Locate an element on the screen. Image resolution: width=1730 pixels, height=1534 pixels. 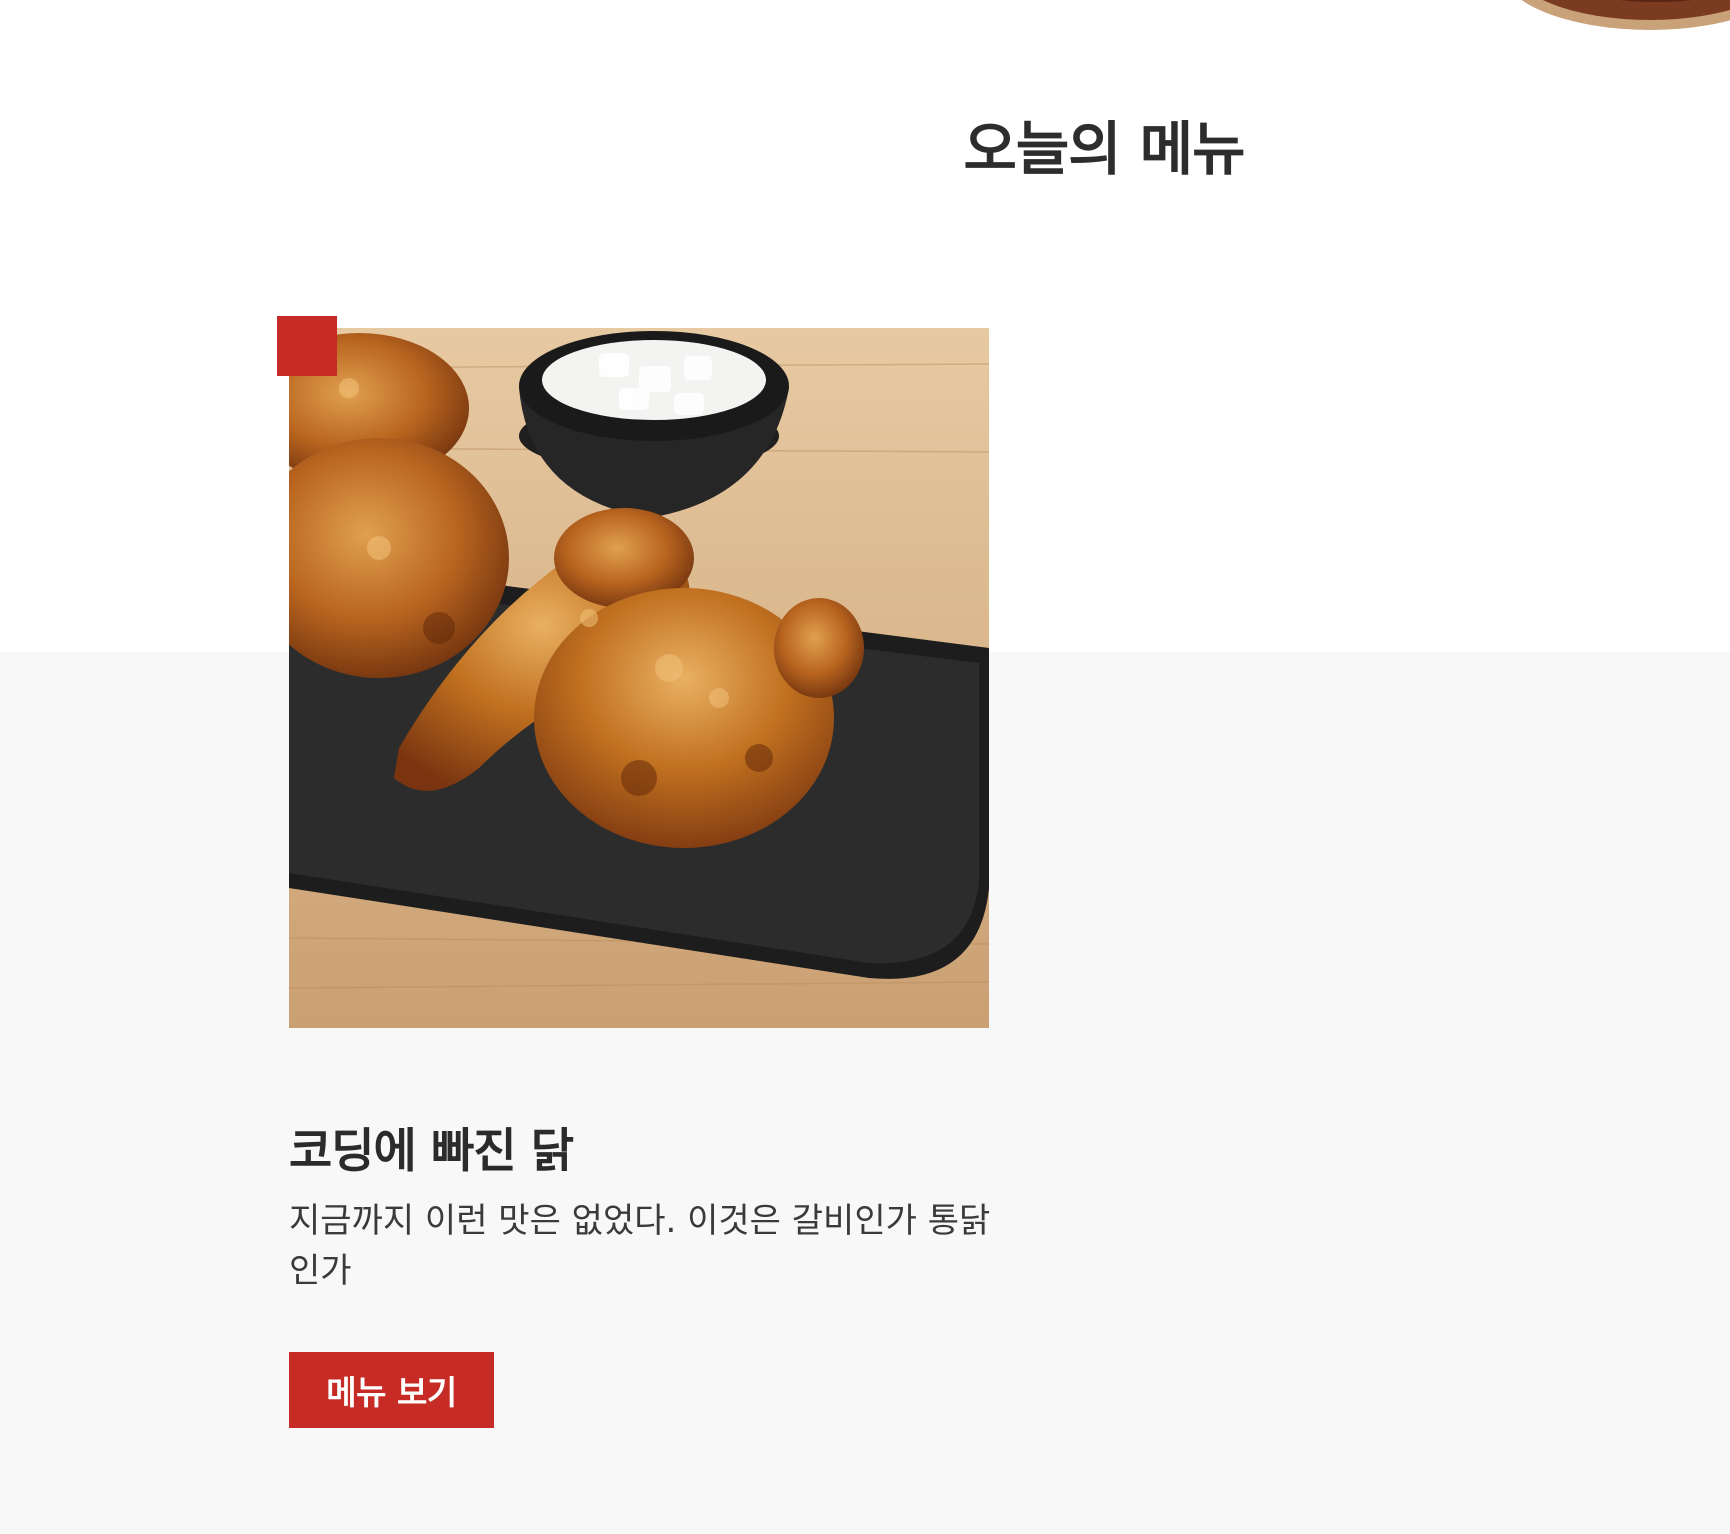
view-menu-button: 메뉴 보기 is located at coordinates (391, 1390).